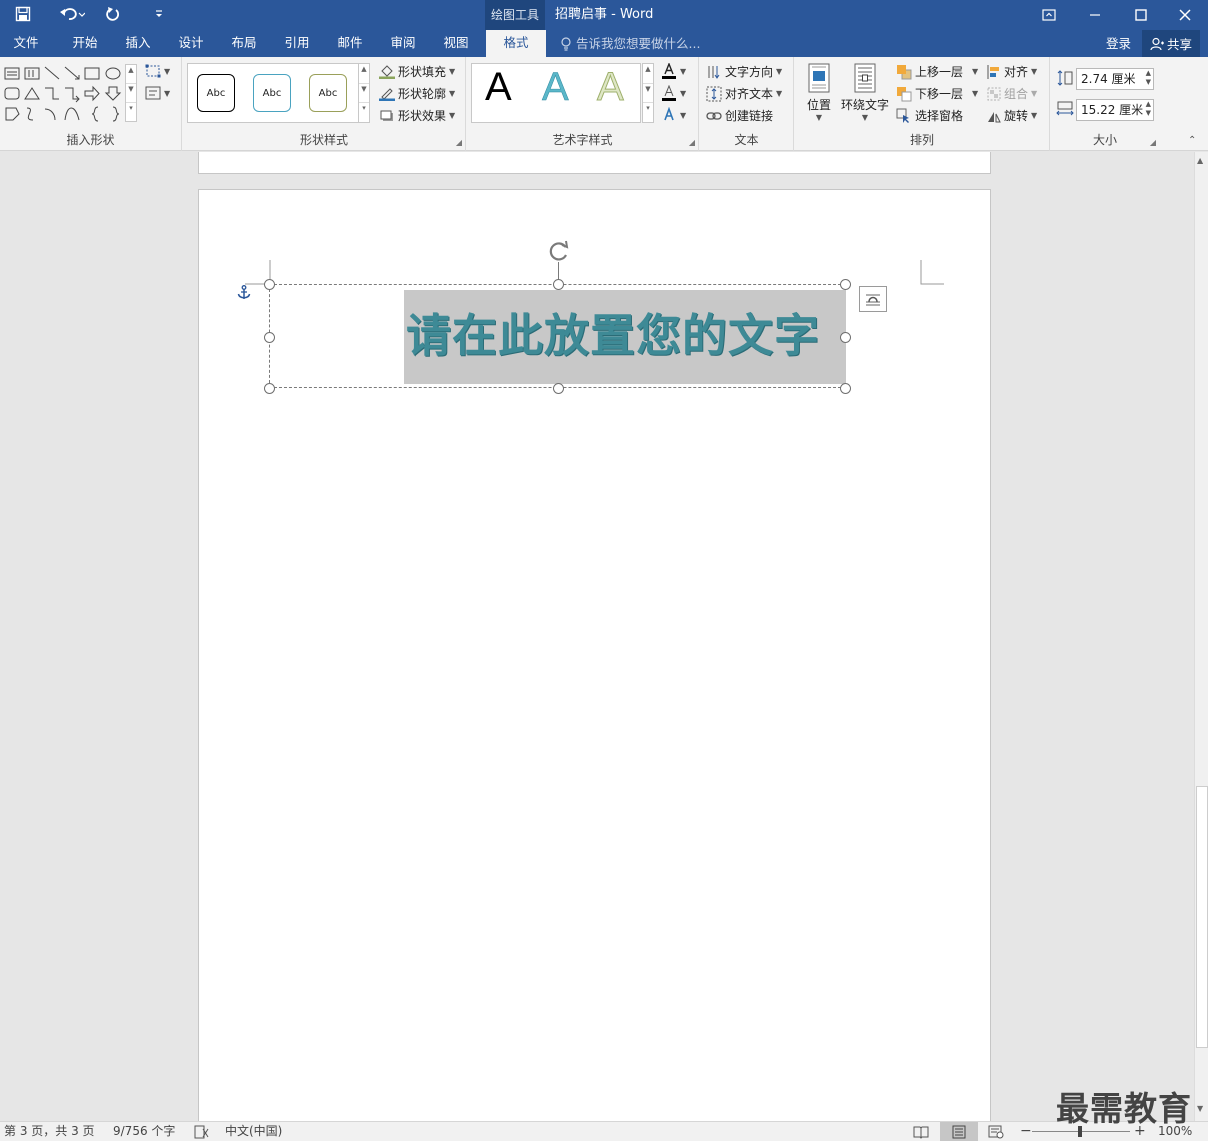  What do you see at coordinates (845, 284) in the screenshot?
I see `resize-handle-top-right` at bounding box center [845, 284].